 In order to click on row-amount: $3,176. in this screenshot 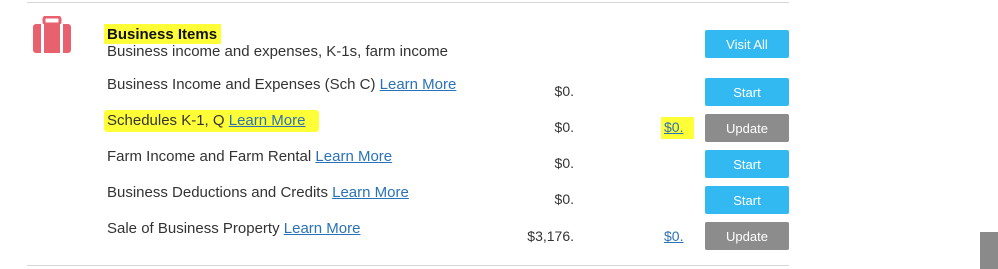, I will do `click(550, 236)`.